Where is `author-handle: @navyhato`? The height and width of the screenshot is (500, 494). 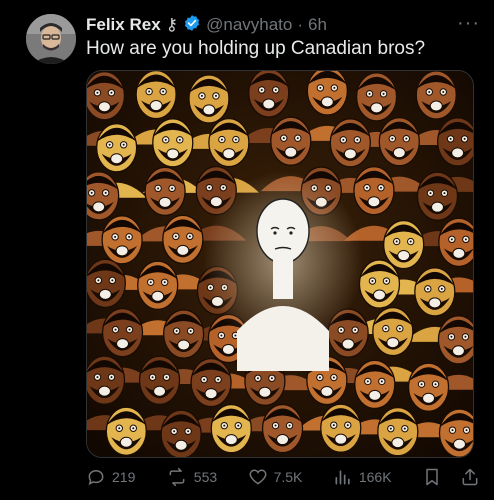 author-handle: @navyhato is located at coordinates (249, 25).